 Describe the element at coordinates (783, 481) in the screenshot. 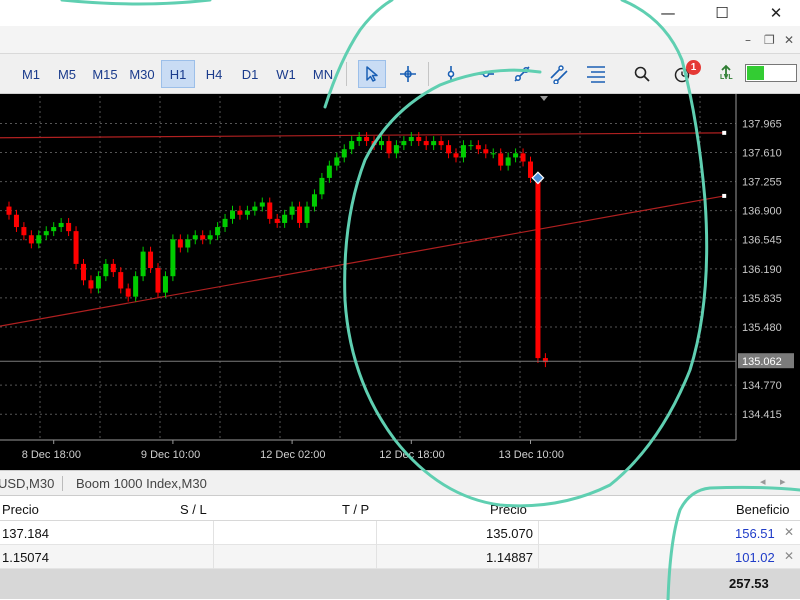

I see `tab-next-button: ▸` at that location.